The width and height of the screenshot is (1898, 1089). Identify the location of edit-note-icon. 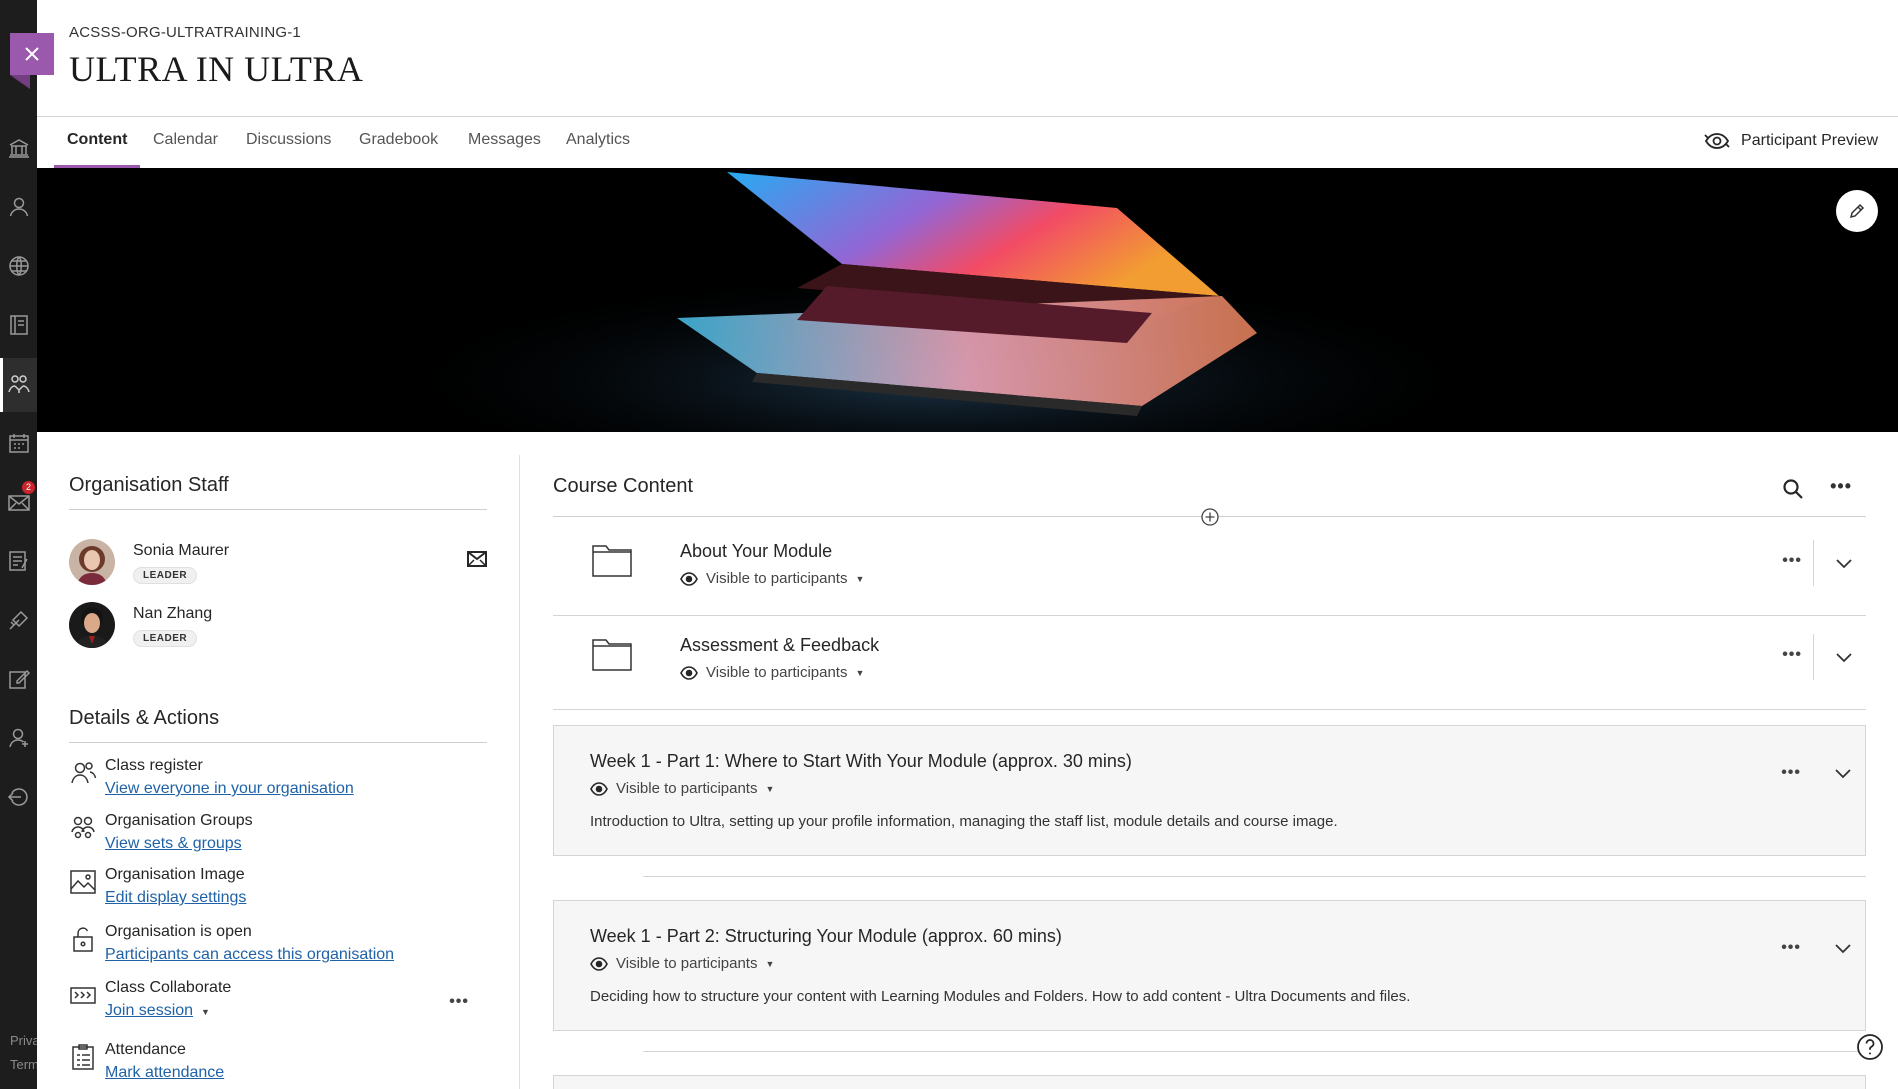
(19, 679).